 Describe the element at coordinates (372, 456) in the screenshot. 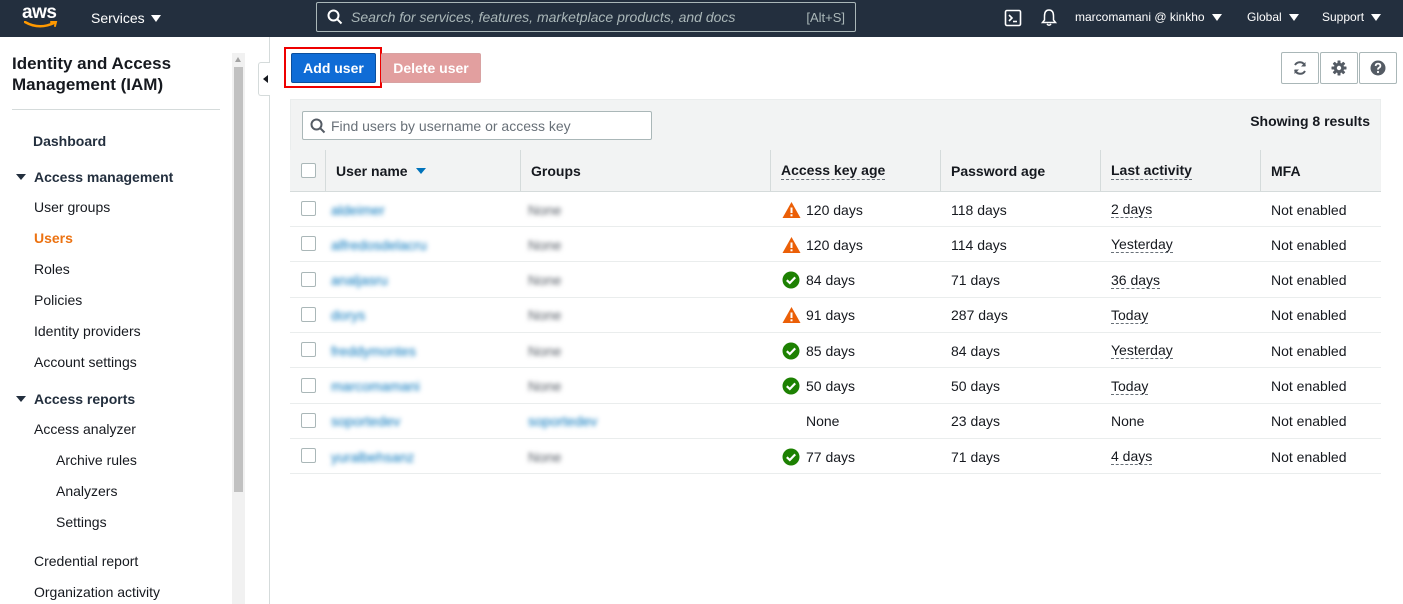

I see `username-link: yuralbehsanz` at that location.